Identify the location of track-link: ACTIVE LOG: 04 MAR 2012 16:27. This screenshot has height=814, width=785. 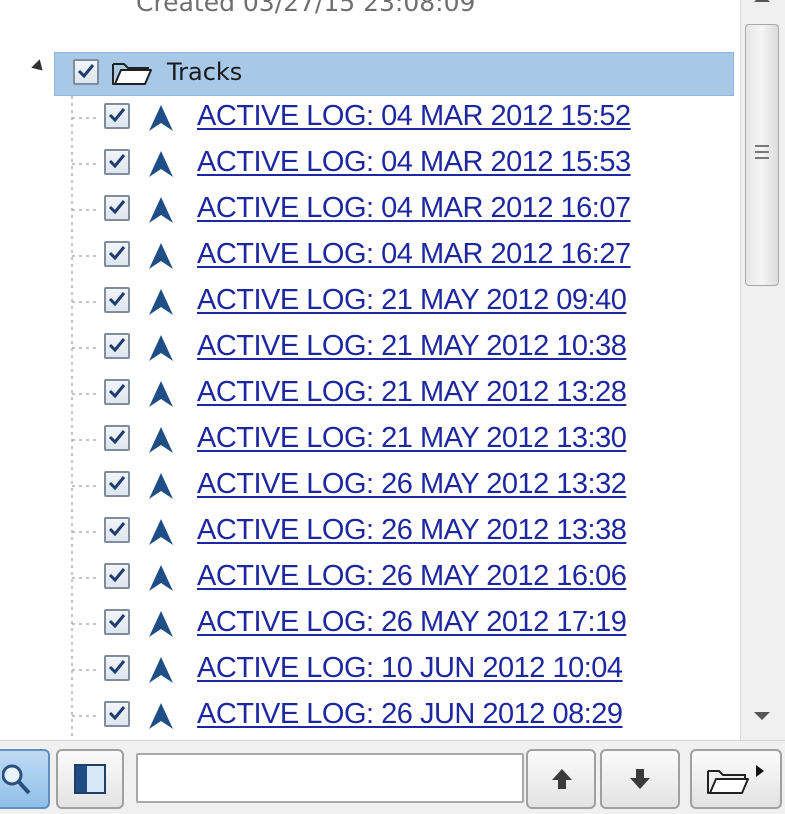
(414, 254).